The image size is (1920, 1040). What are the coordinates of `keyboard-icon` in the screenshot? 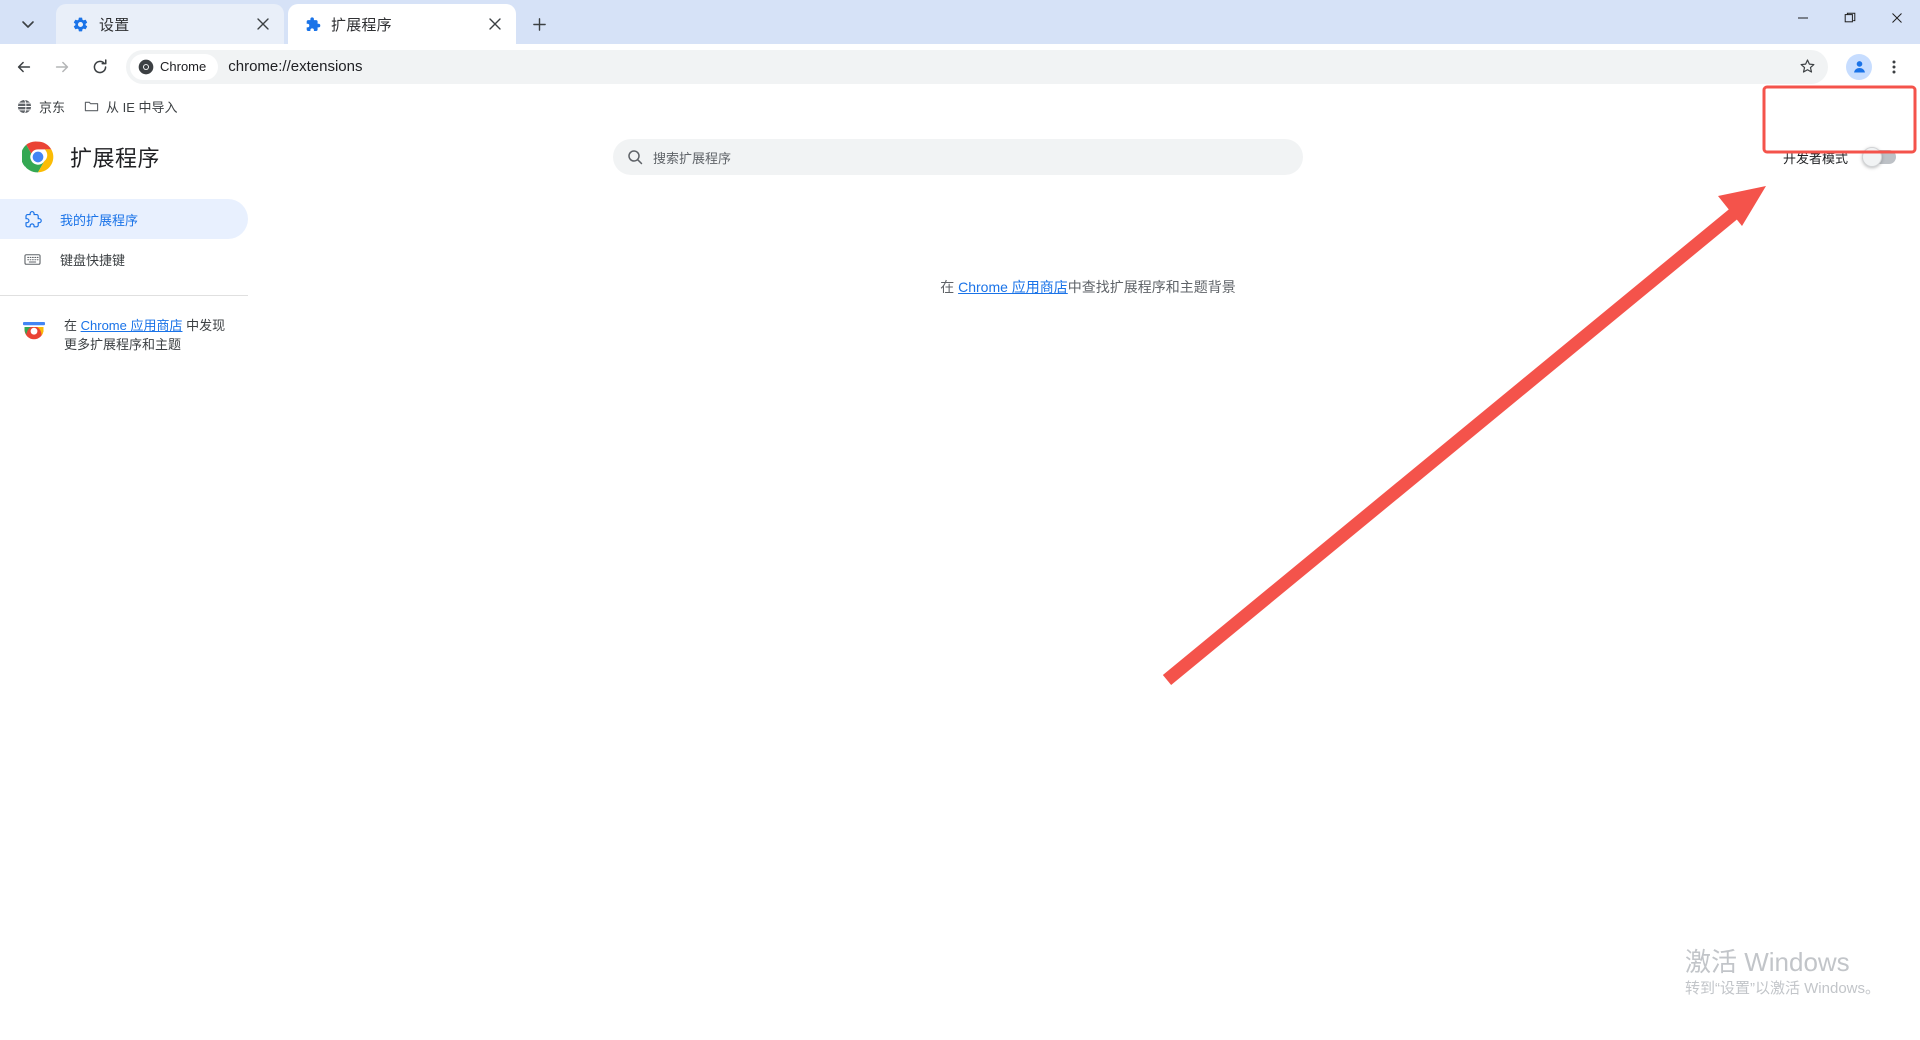 It's located at (32, 259).